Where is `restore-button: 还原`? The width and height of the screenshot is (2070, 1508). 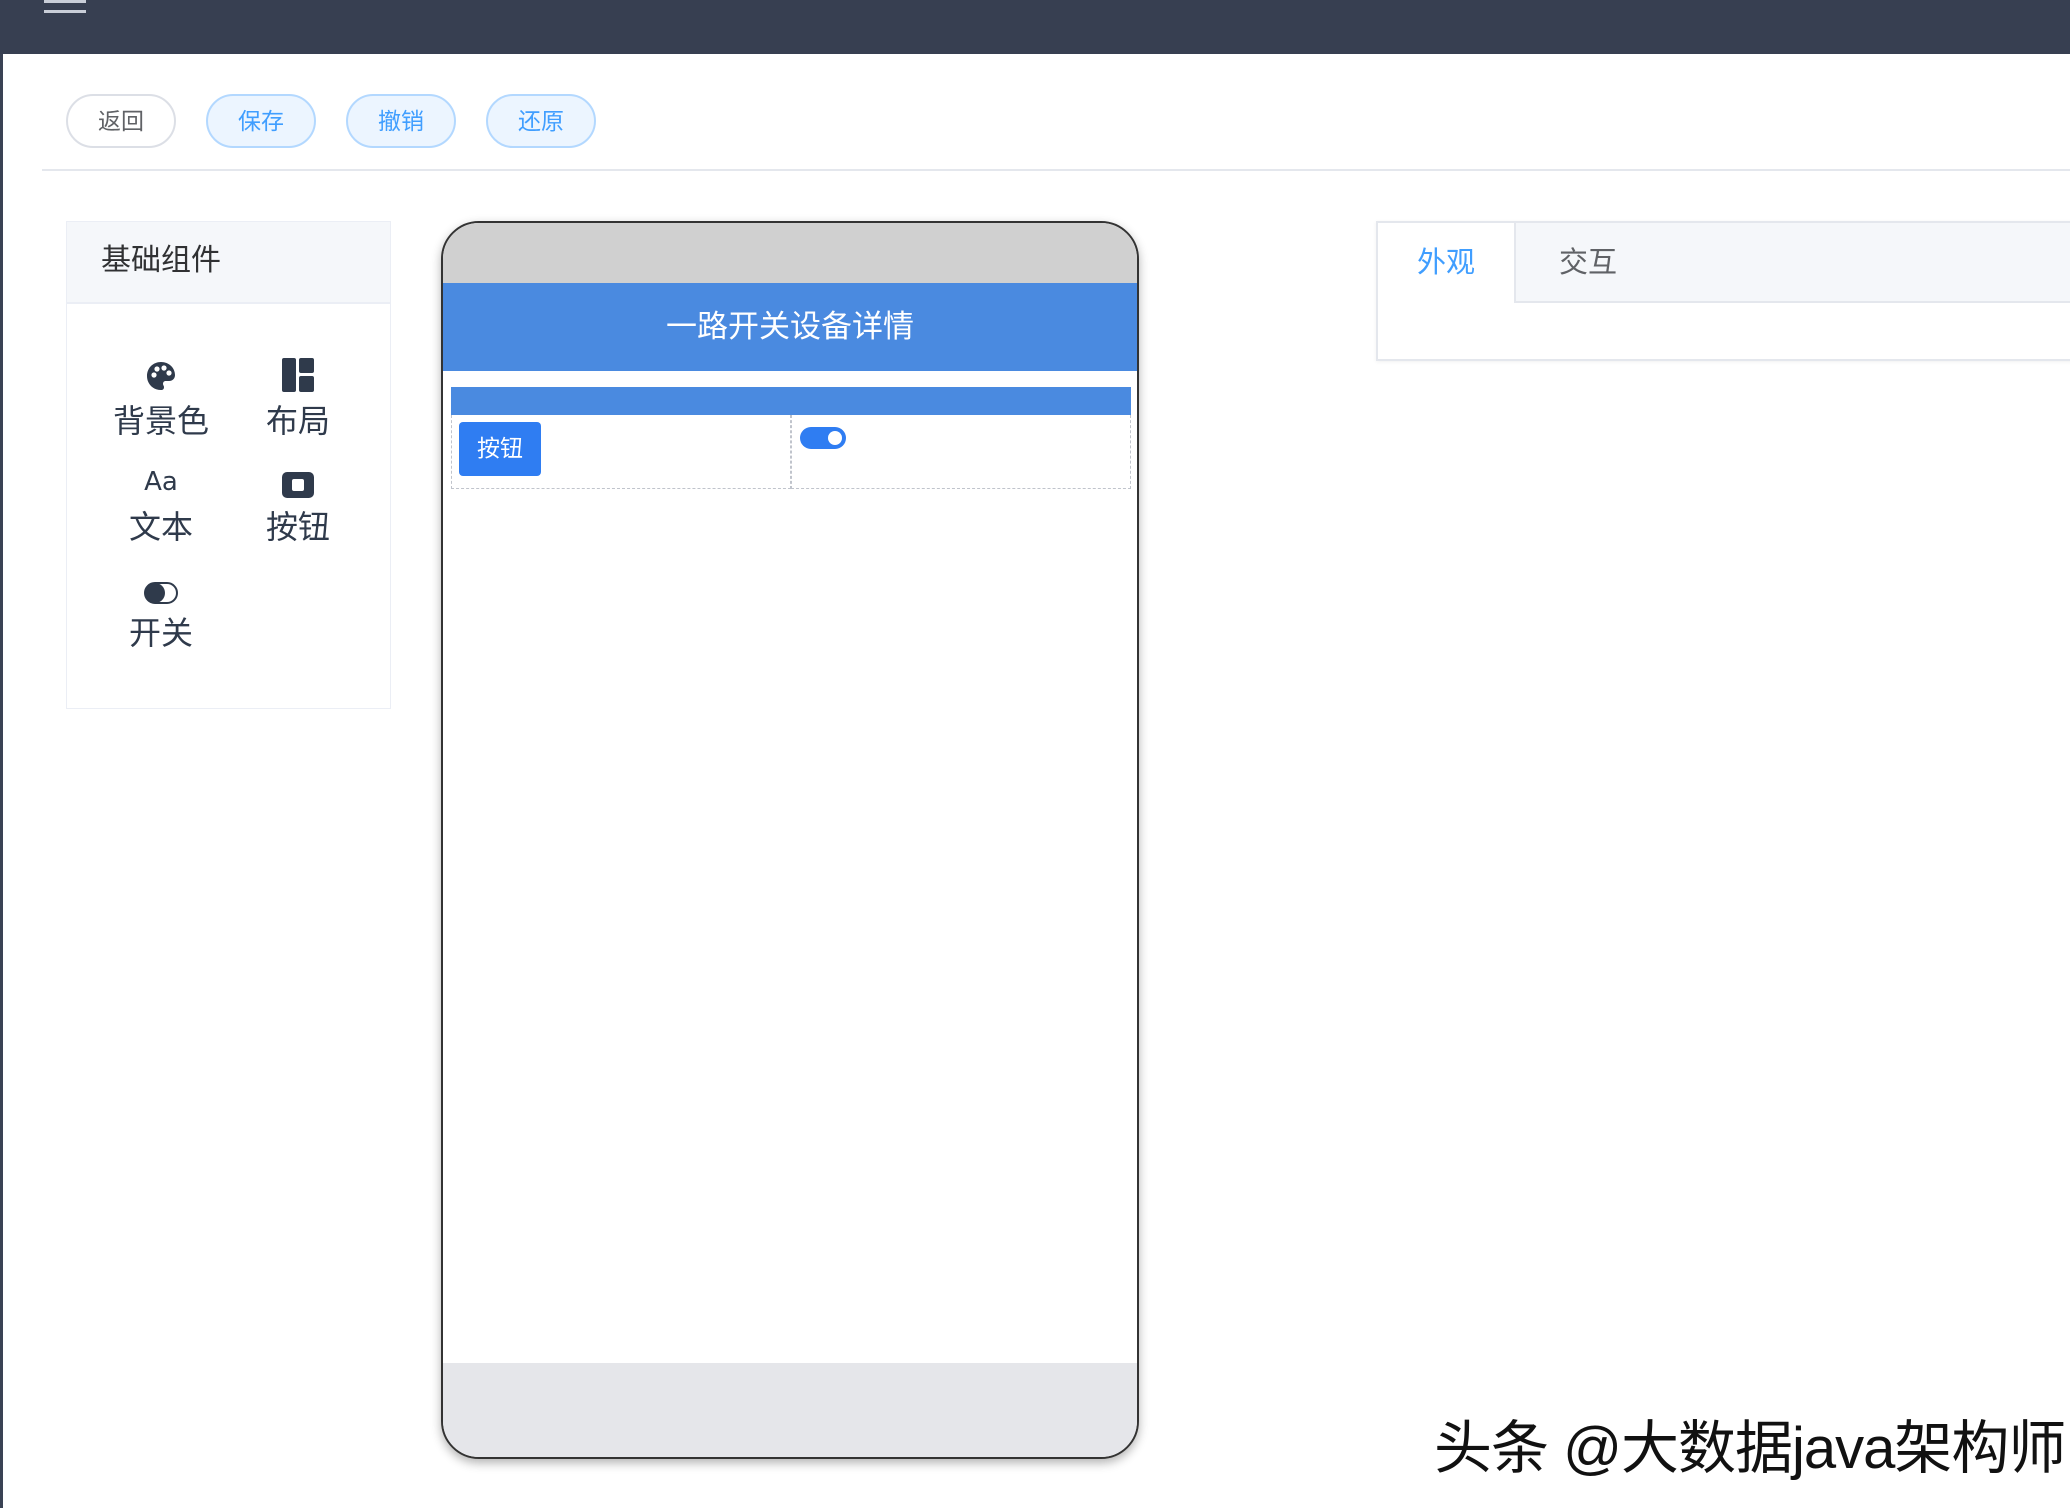 restore-button: 还原 is located at coordinates (541, 121).